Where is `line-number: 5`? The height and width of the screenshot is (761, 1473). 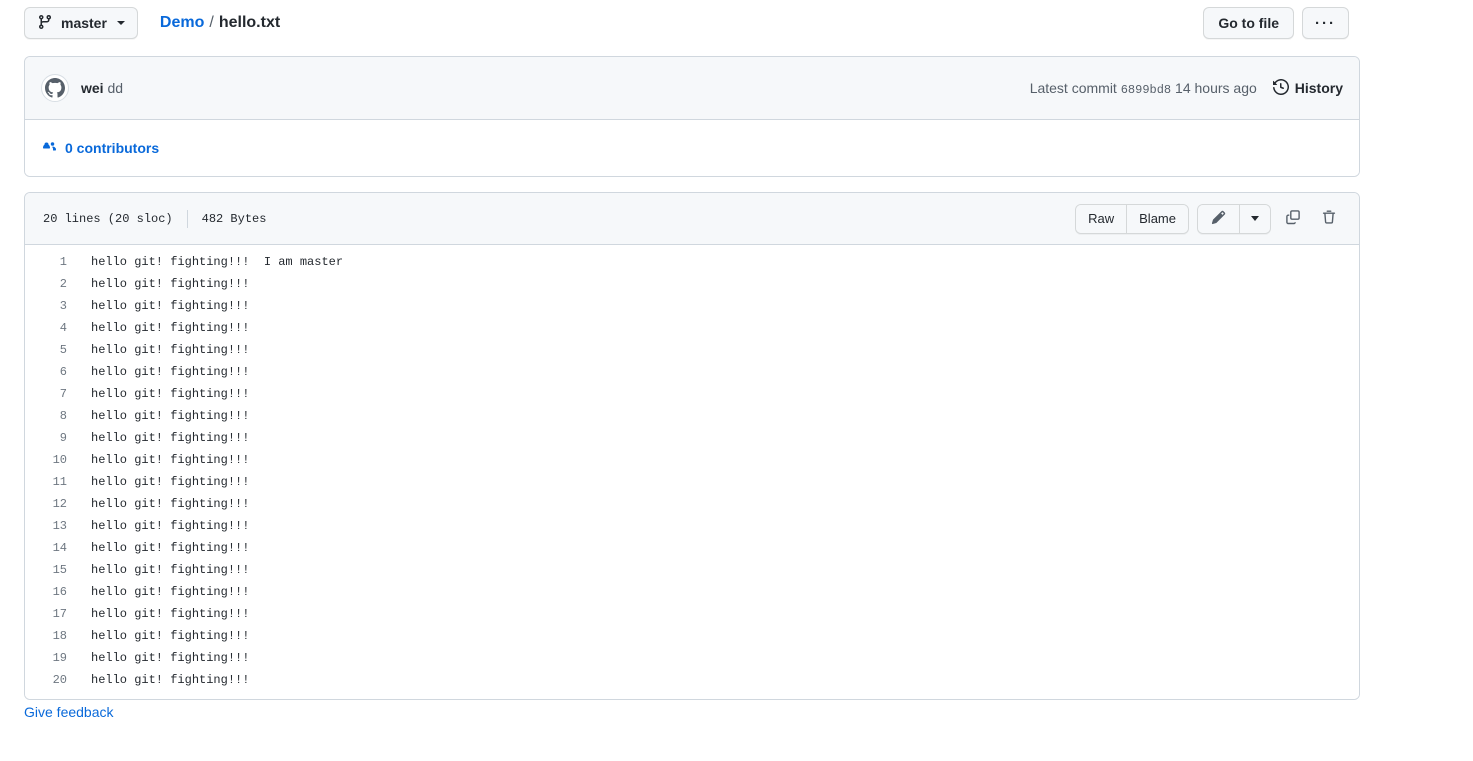
line-number: 5 is located at coordinates (51, 350).